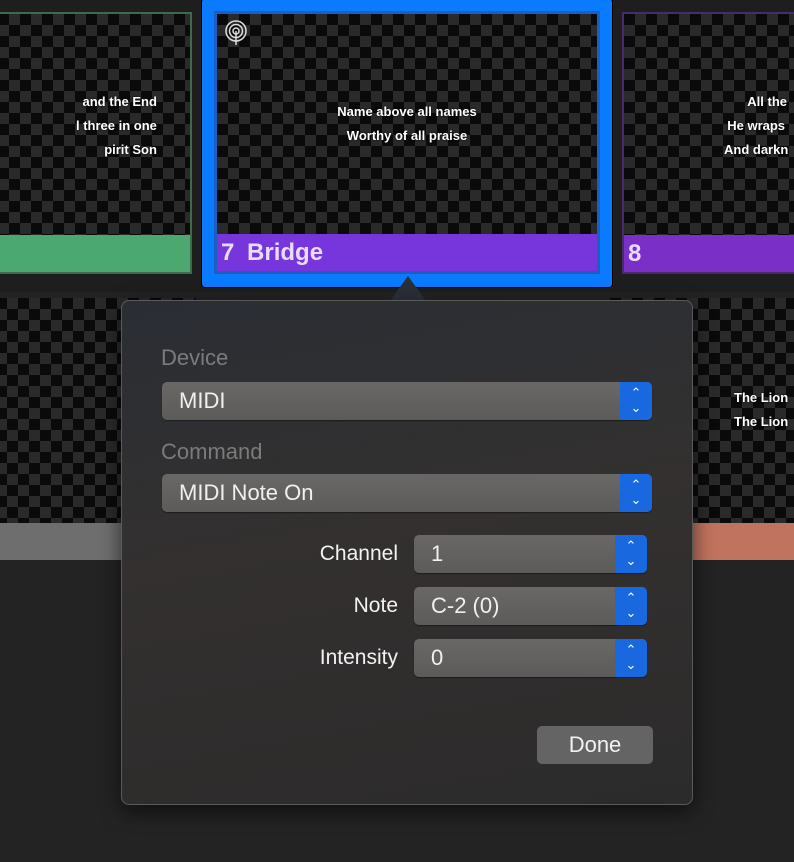 The width and height of the screenshot is (794, 862). I want to click on slide-label-bar: 7 Bridge, so click(407, 252).